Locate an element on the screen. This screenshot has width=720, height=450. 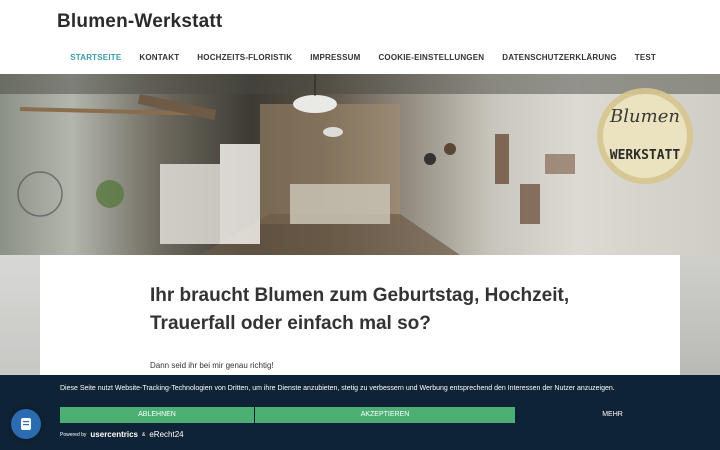
site-title: Blumen-Werkstatt is located at coordinates (139, 22).